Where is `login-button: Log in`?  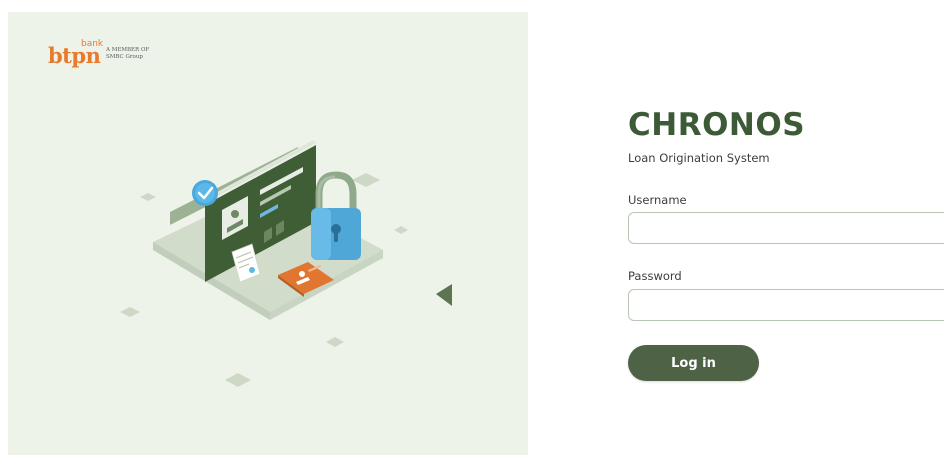
login-button: Log in is located at coordinates (693, 363).